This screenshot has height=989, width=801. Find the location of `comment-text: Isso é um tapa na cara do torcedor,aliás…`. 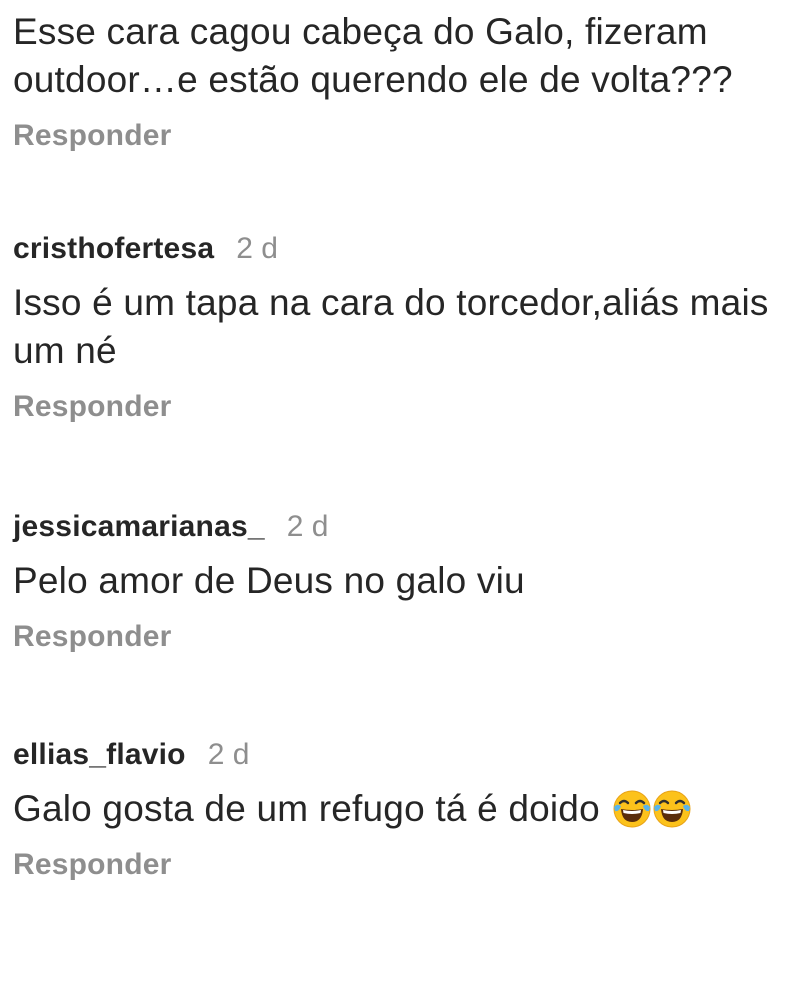

comment-text: Isso é um tapa na cara do torcedor,aliás… is located at coordinates (391, 326).